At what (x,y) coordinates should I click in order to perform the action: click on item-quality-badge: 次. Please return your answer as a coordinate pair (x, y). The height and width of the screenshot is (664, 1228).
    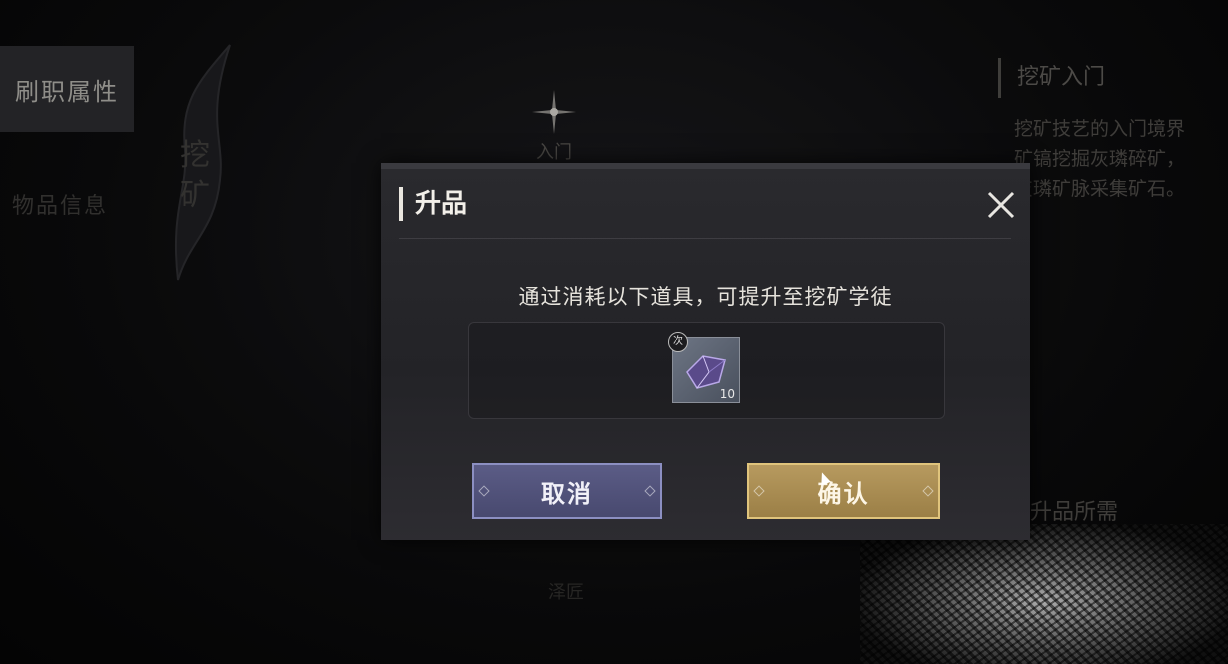
    Looking at the image, I should click on (678, 342).